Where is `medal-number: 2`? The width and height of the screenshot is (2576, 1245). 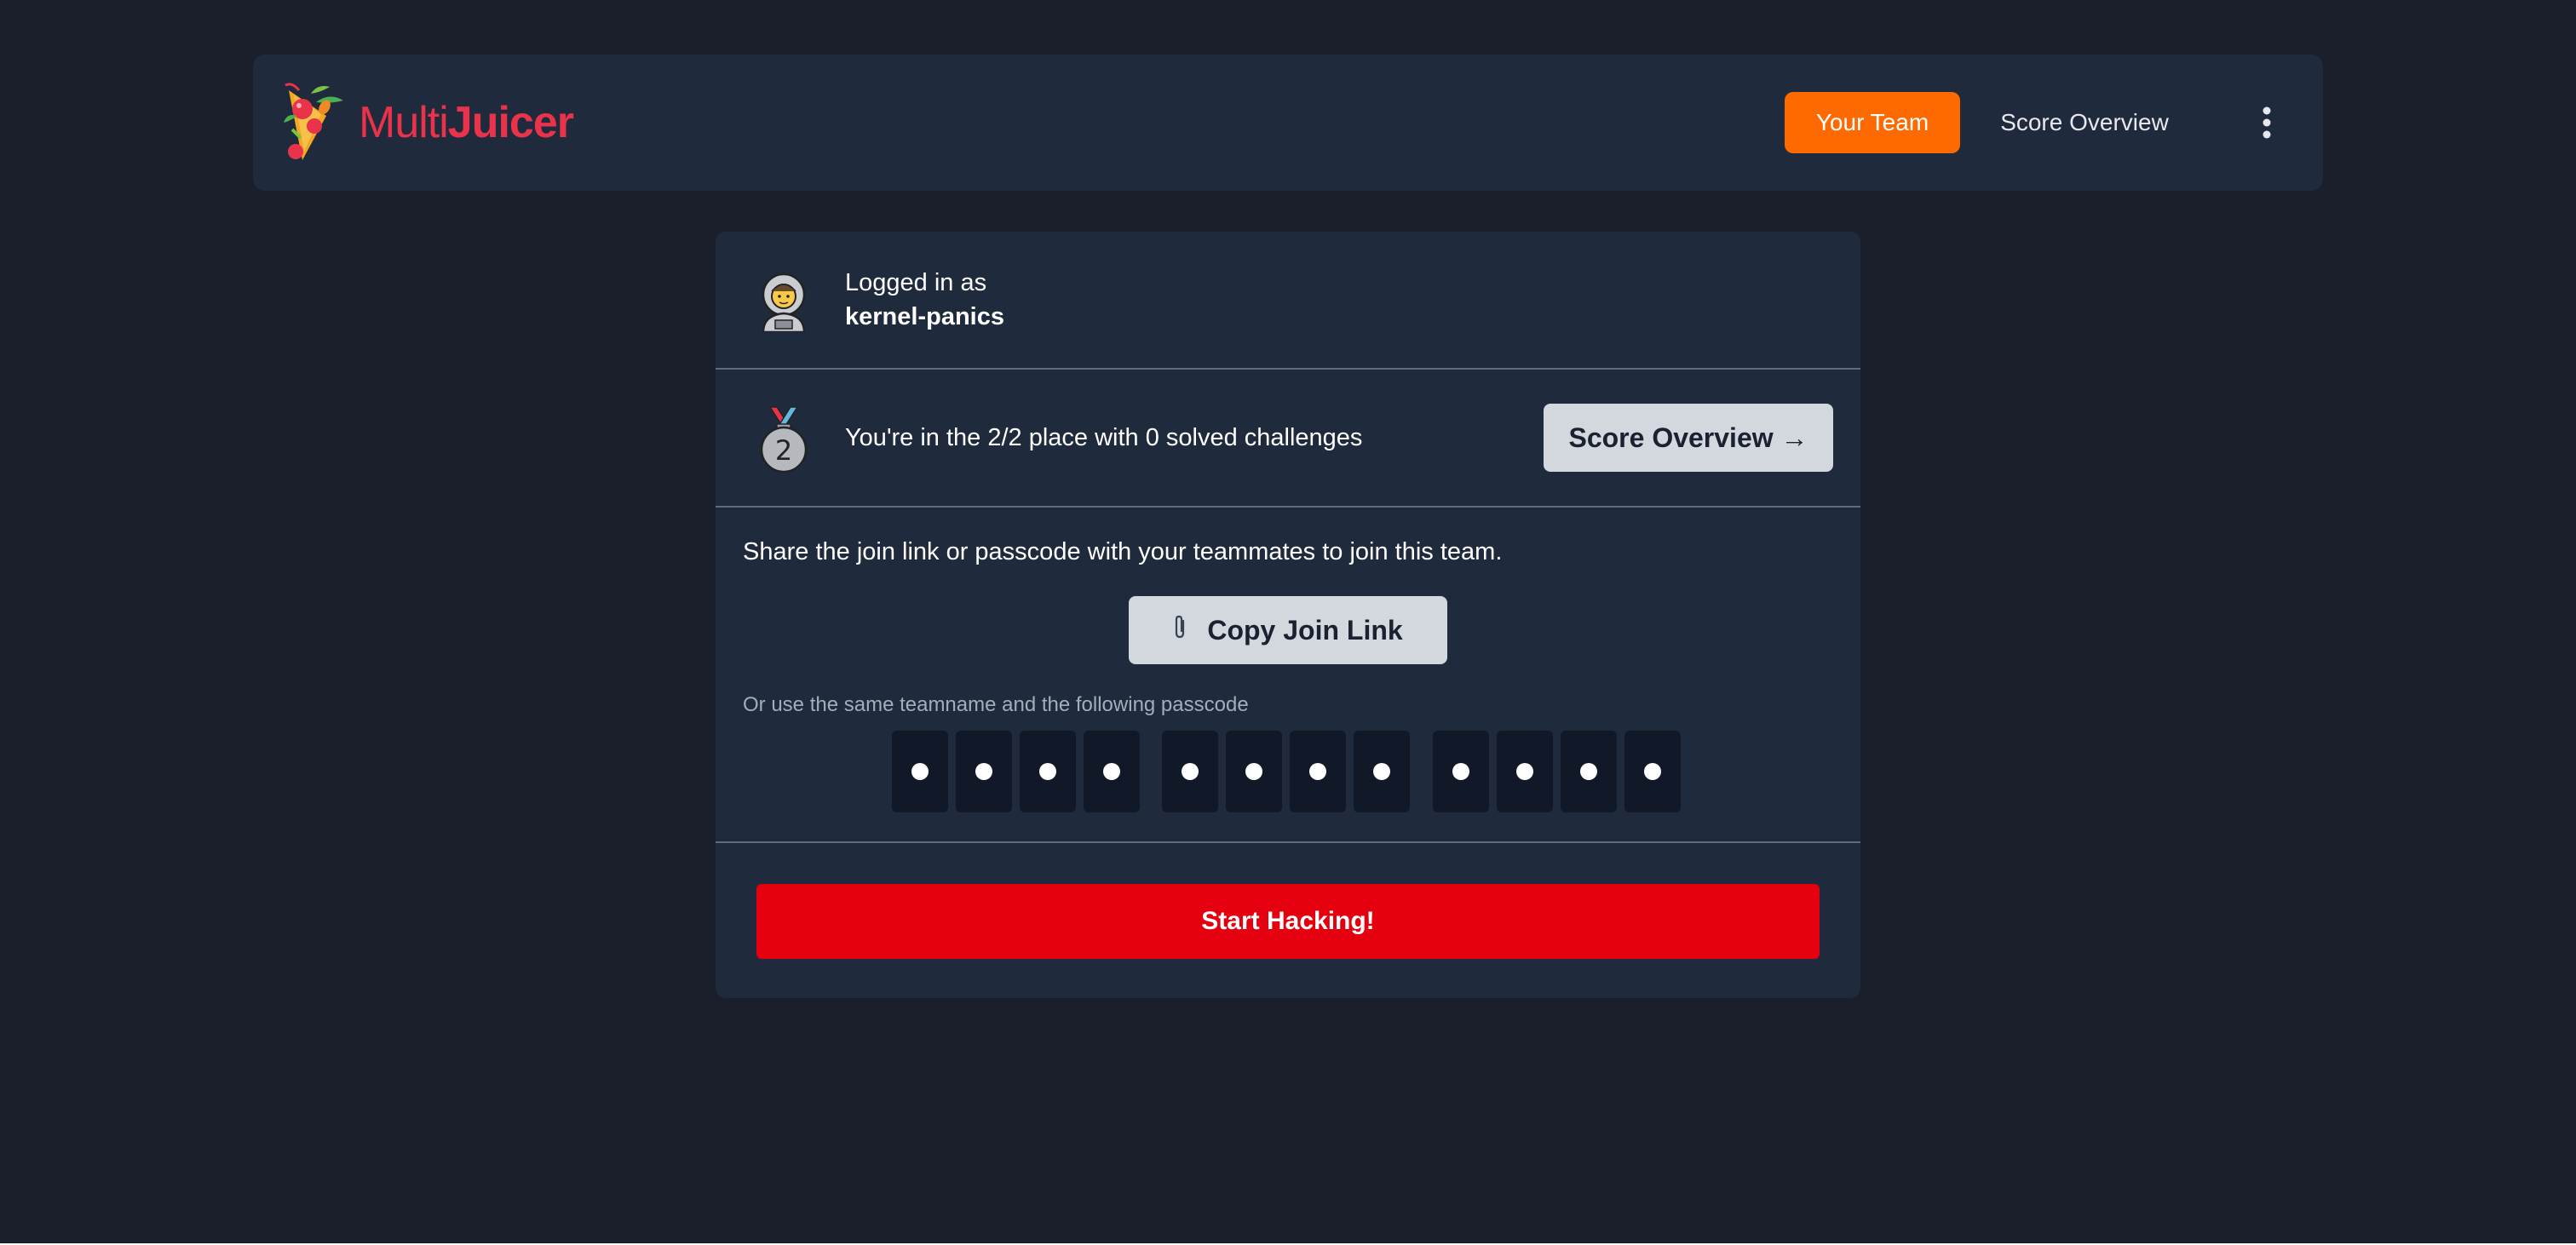
medal-number: 2 is located at coordinates (784, 450).